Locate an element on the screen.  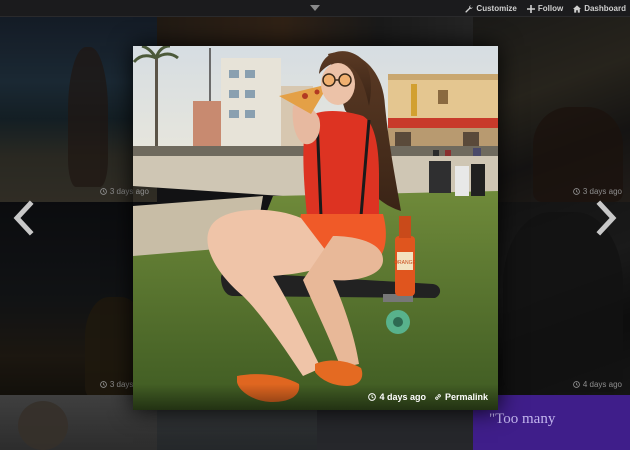
post-tile is located at coordinates (315, 32).